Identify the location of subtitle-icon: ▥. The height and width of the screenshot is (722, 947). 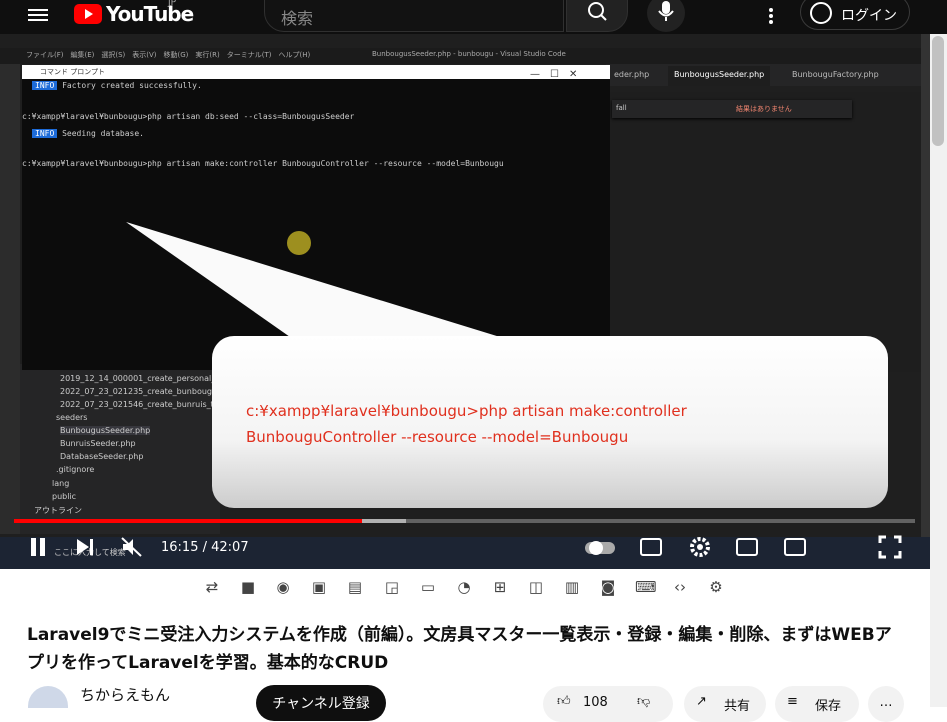
(572, 587).